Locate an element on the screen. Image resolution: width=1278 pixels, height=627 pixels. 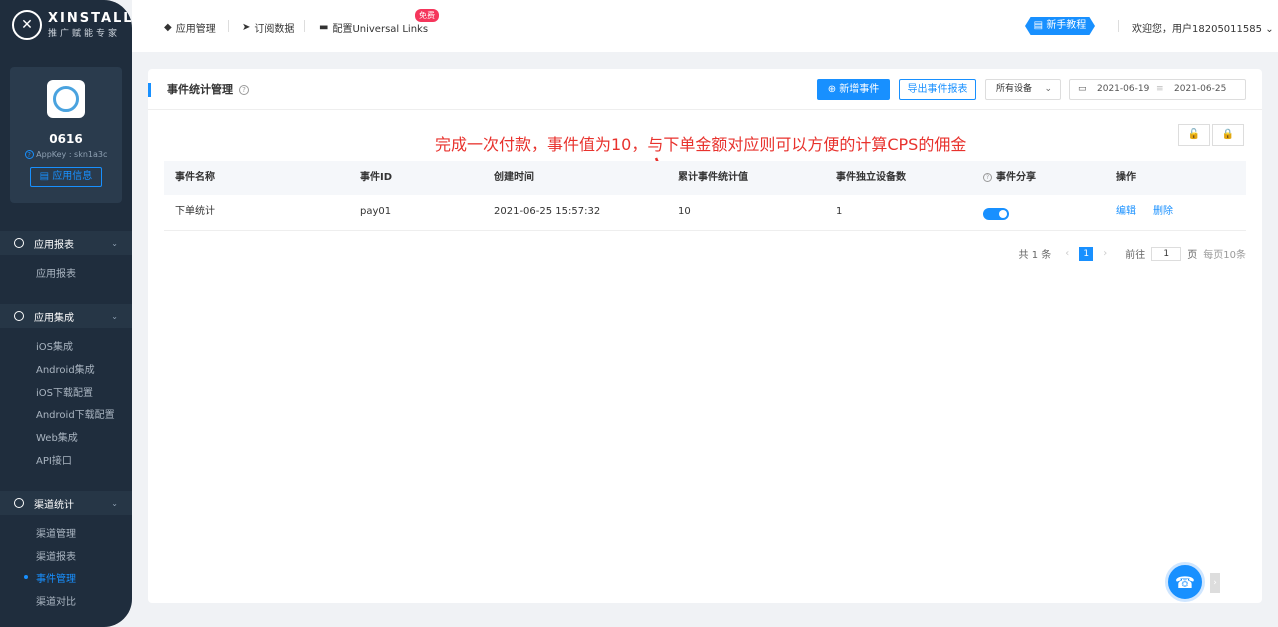
col-share: ? 事件分享 is located at coordinates (1009, 178).